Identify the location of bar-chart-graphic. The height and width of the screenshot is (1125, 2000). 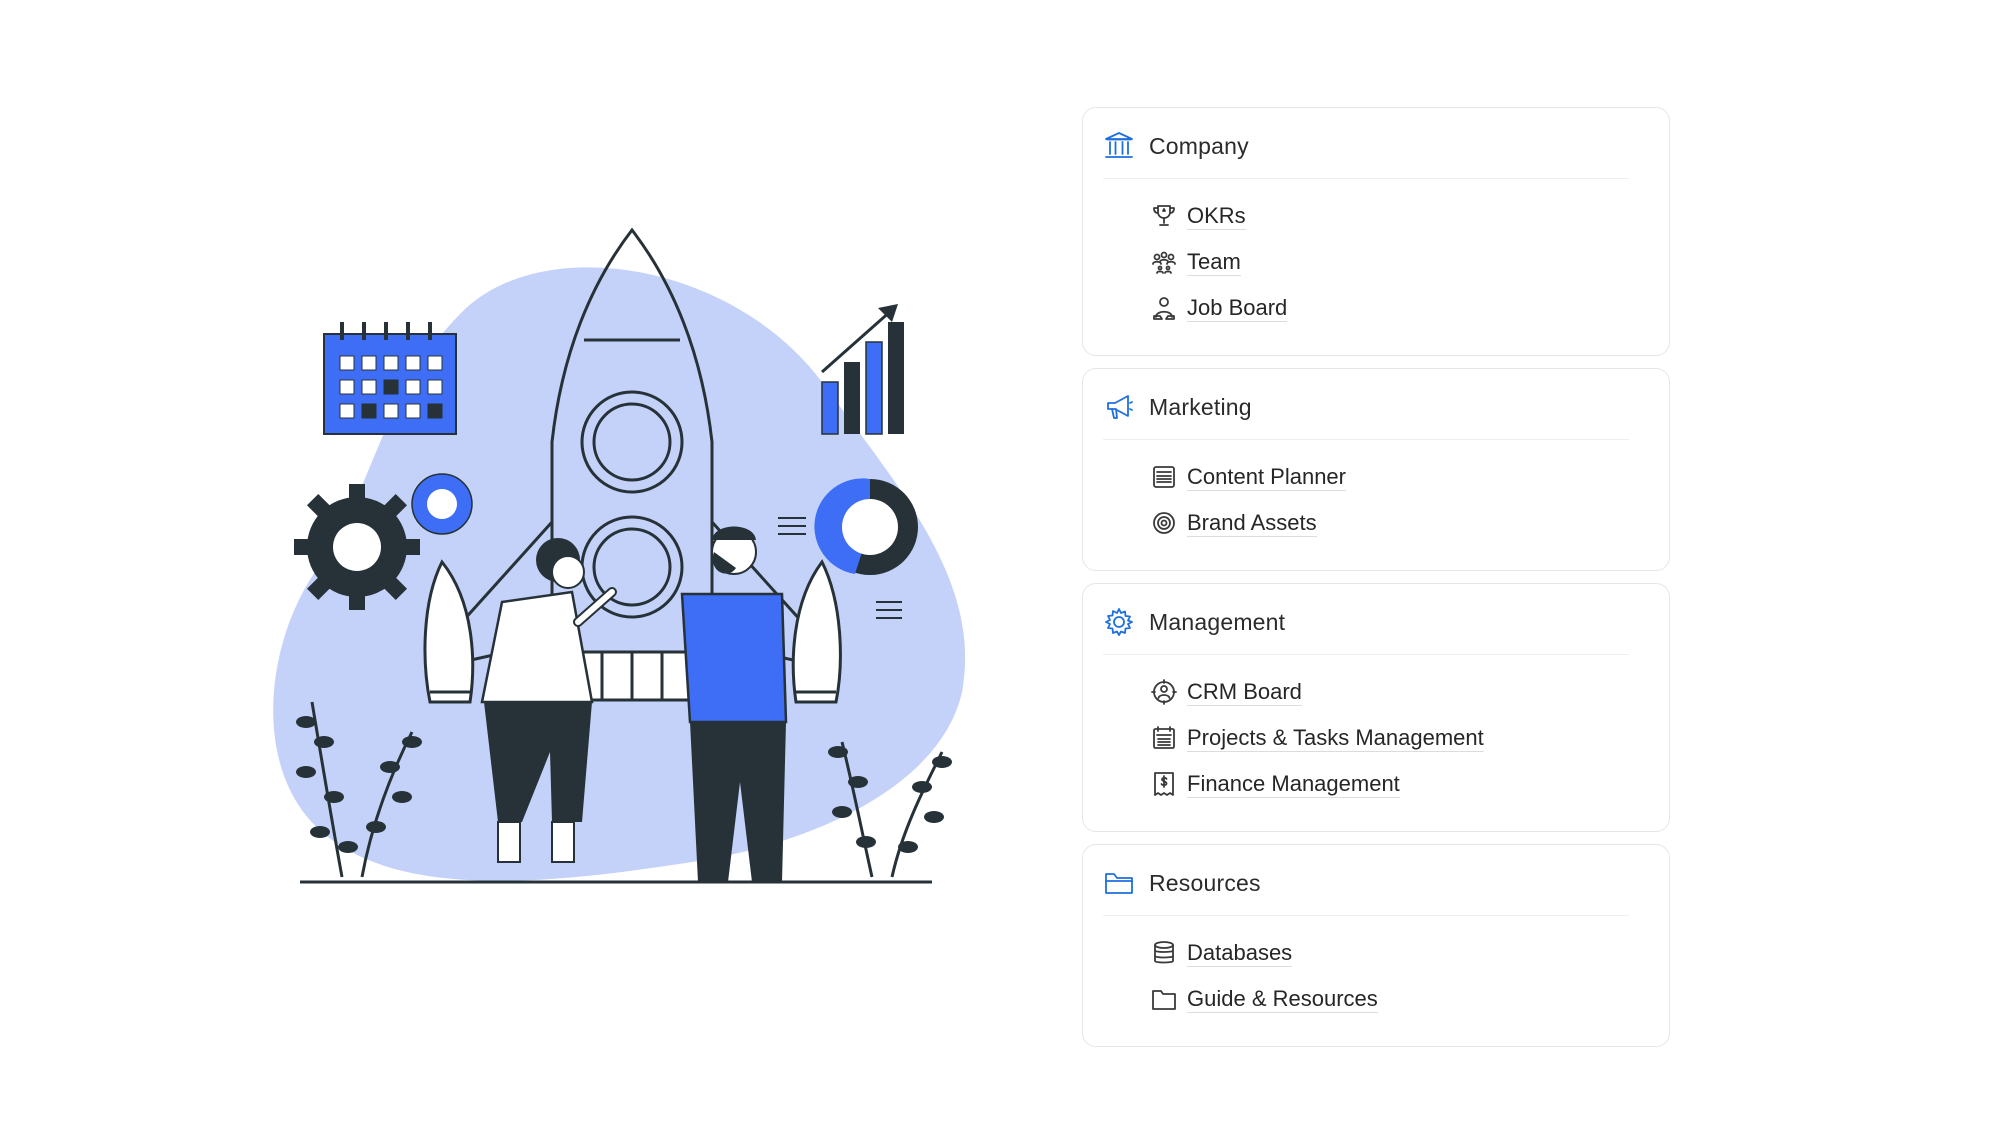
(862, 369).